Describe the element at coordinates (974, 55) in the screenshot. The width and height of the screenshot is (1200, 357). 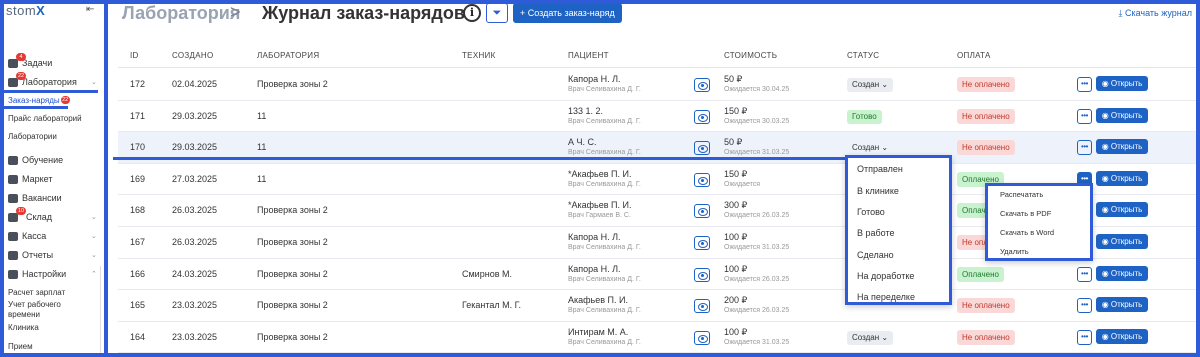
I see `column-header-payment: ОПЛАТА` at that location.